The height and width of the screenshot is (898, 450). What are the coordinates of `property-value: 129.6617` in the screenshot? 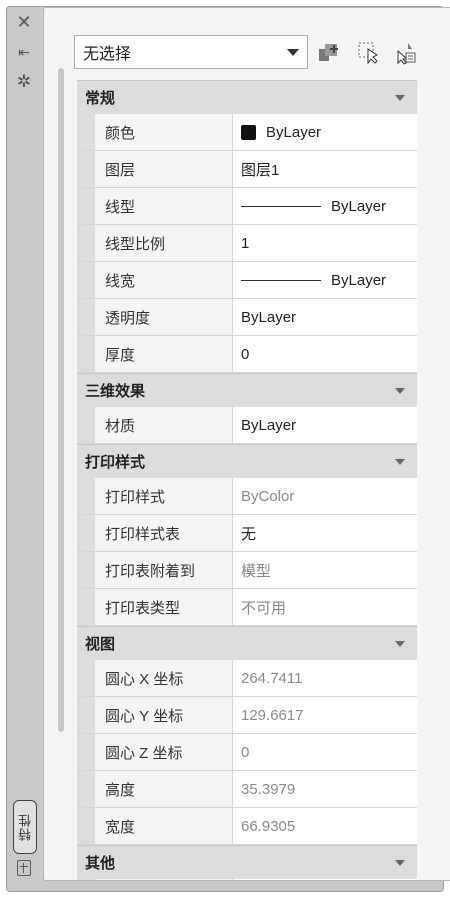 It's located at (325, 715).